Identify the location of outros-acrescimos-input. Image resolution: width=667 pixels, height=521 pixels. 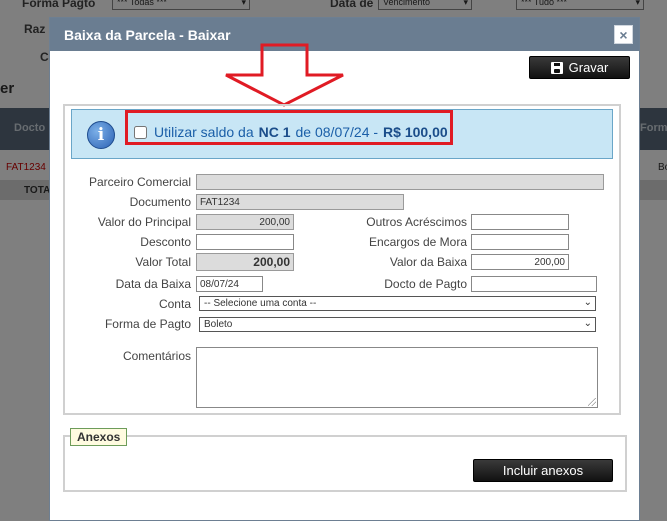
(520, 222).